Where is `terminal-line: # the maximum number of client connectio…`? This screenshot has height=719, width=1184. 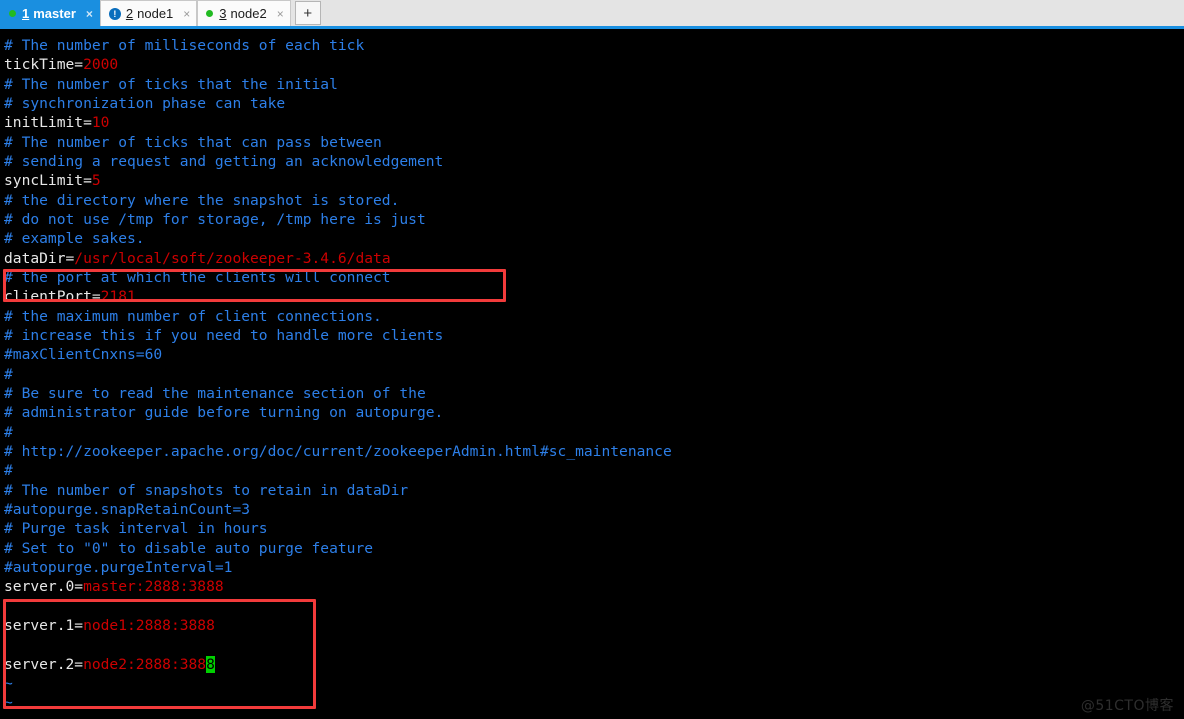 terminal-line: # the maximum number of client connectio… is located at coordinates (338, 316).